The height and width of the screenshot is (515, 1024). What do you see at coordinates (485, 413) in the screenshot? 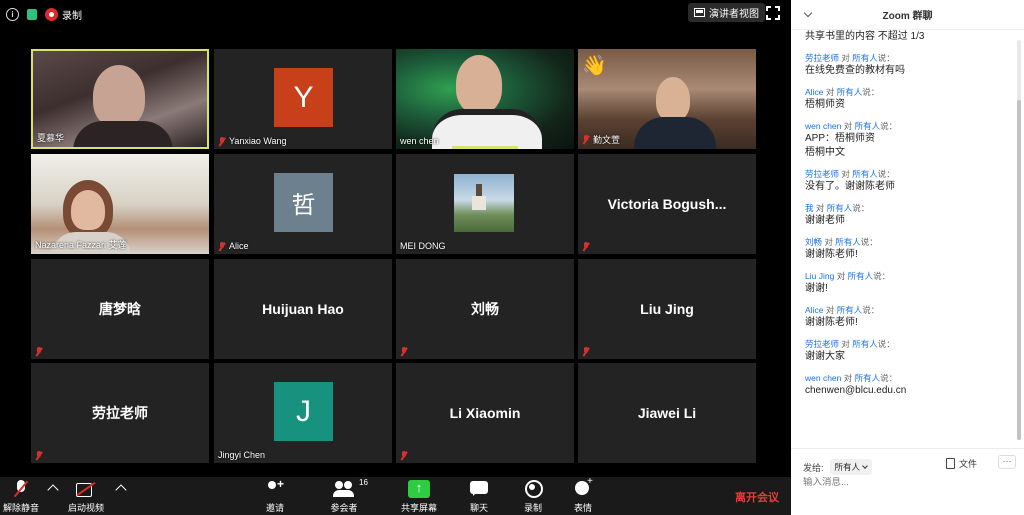
I see `video-tile-li-xiaomin: Li Xiaomin` at bounding box center [485, 413].